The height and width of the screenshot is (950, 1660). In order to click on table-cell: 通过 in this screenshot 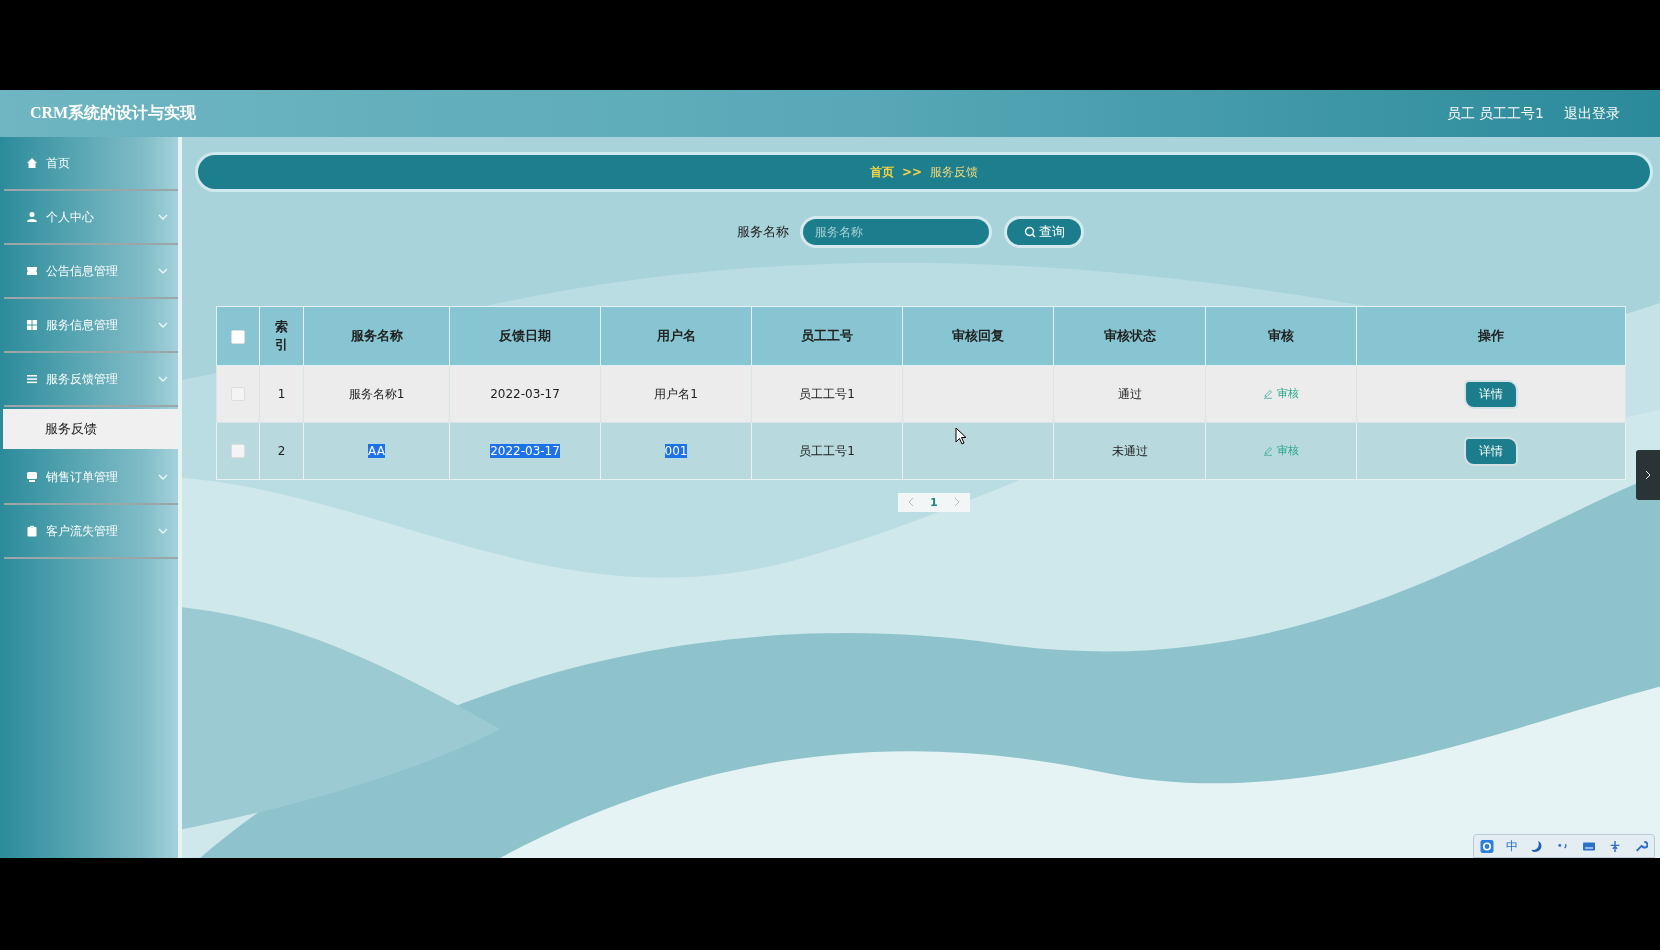, I will do `click(1129, 394)`.